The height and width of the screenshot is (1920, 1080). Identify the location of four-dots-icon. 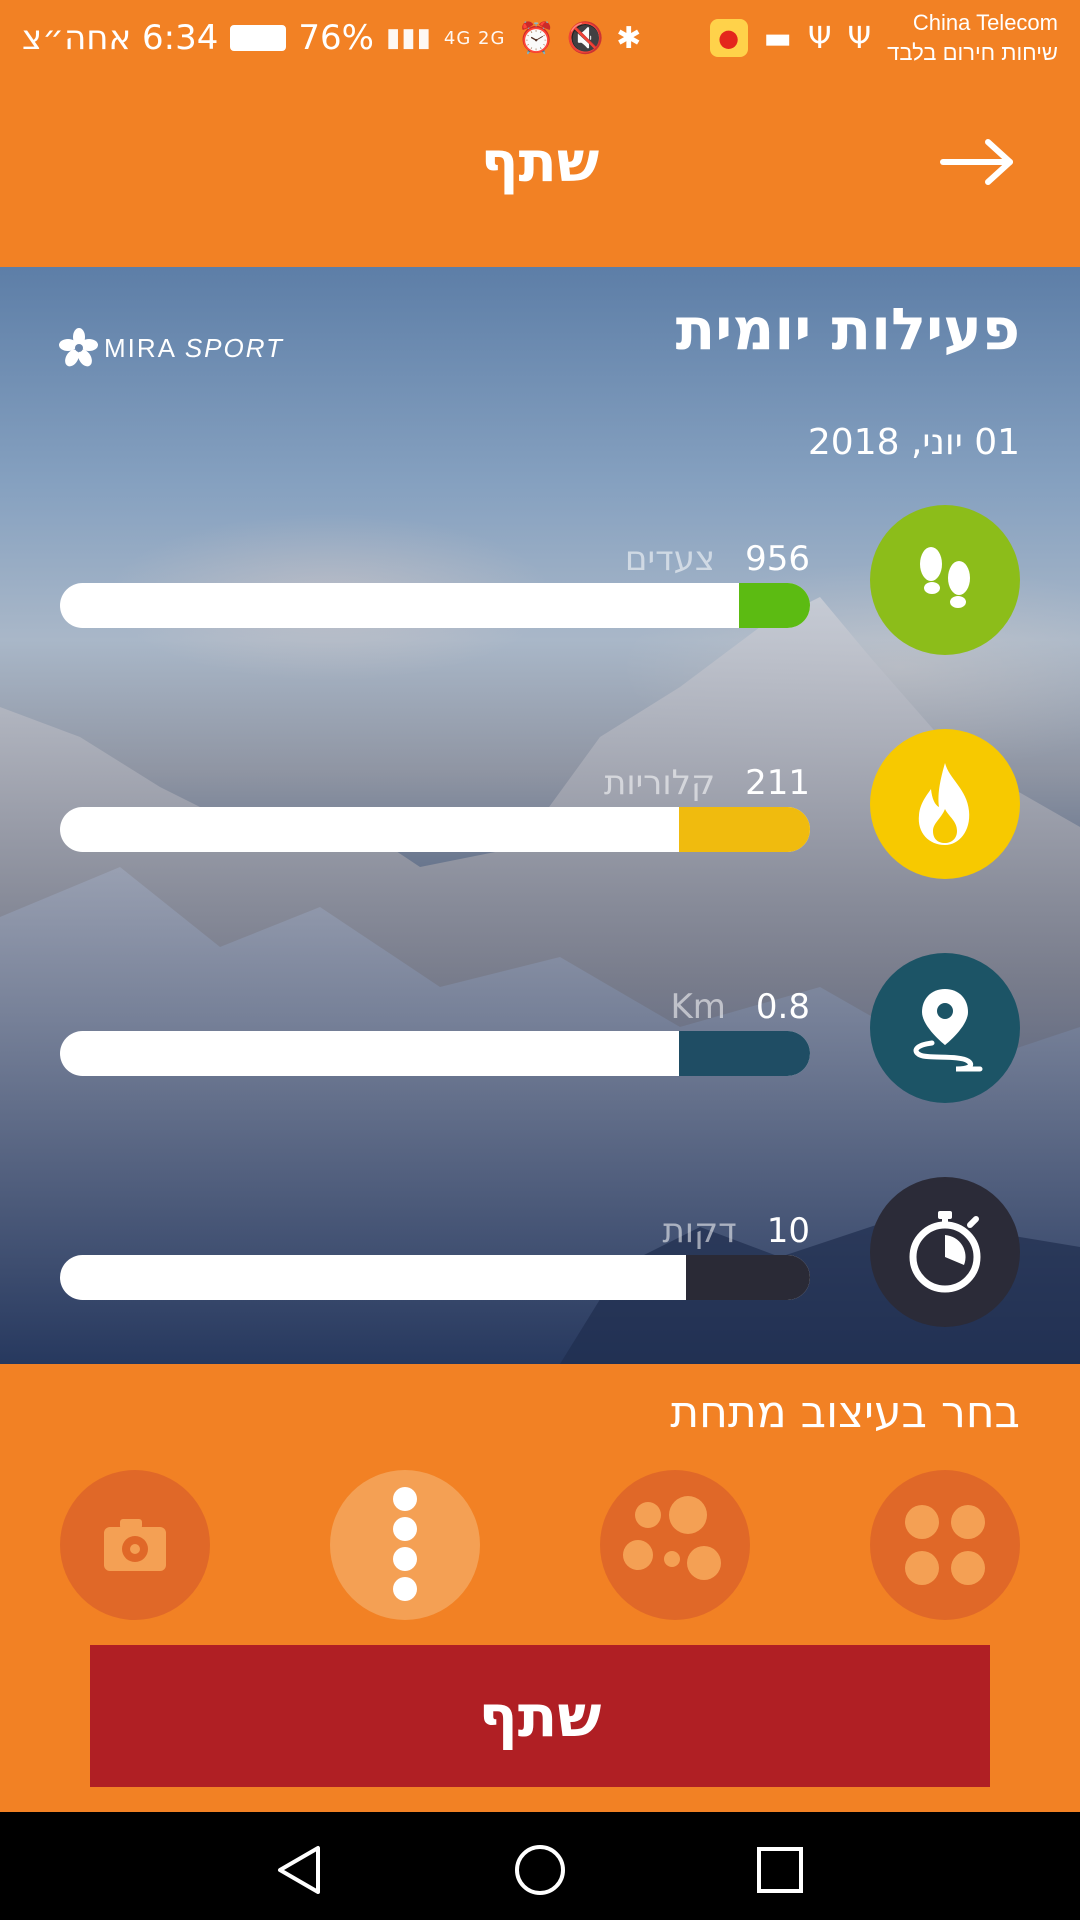
(945, 1545).